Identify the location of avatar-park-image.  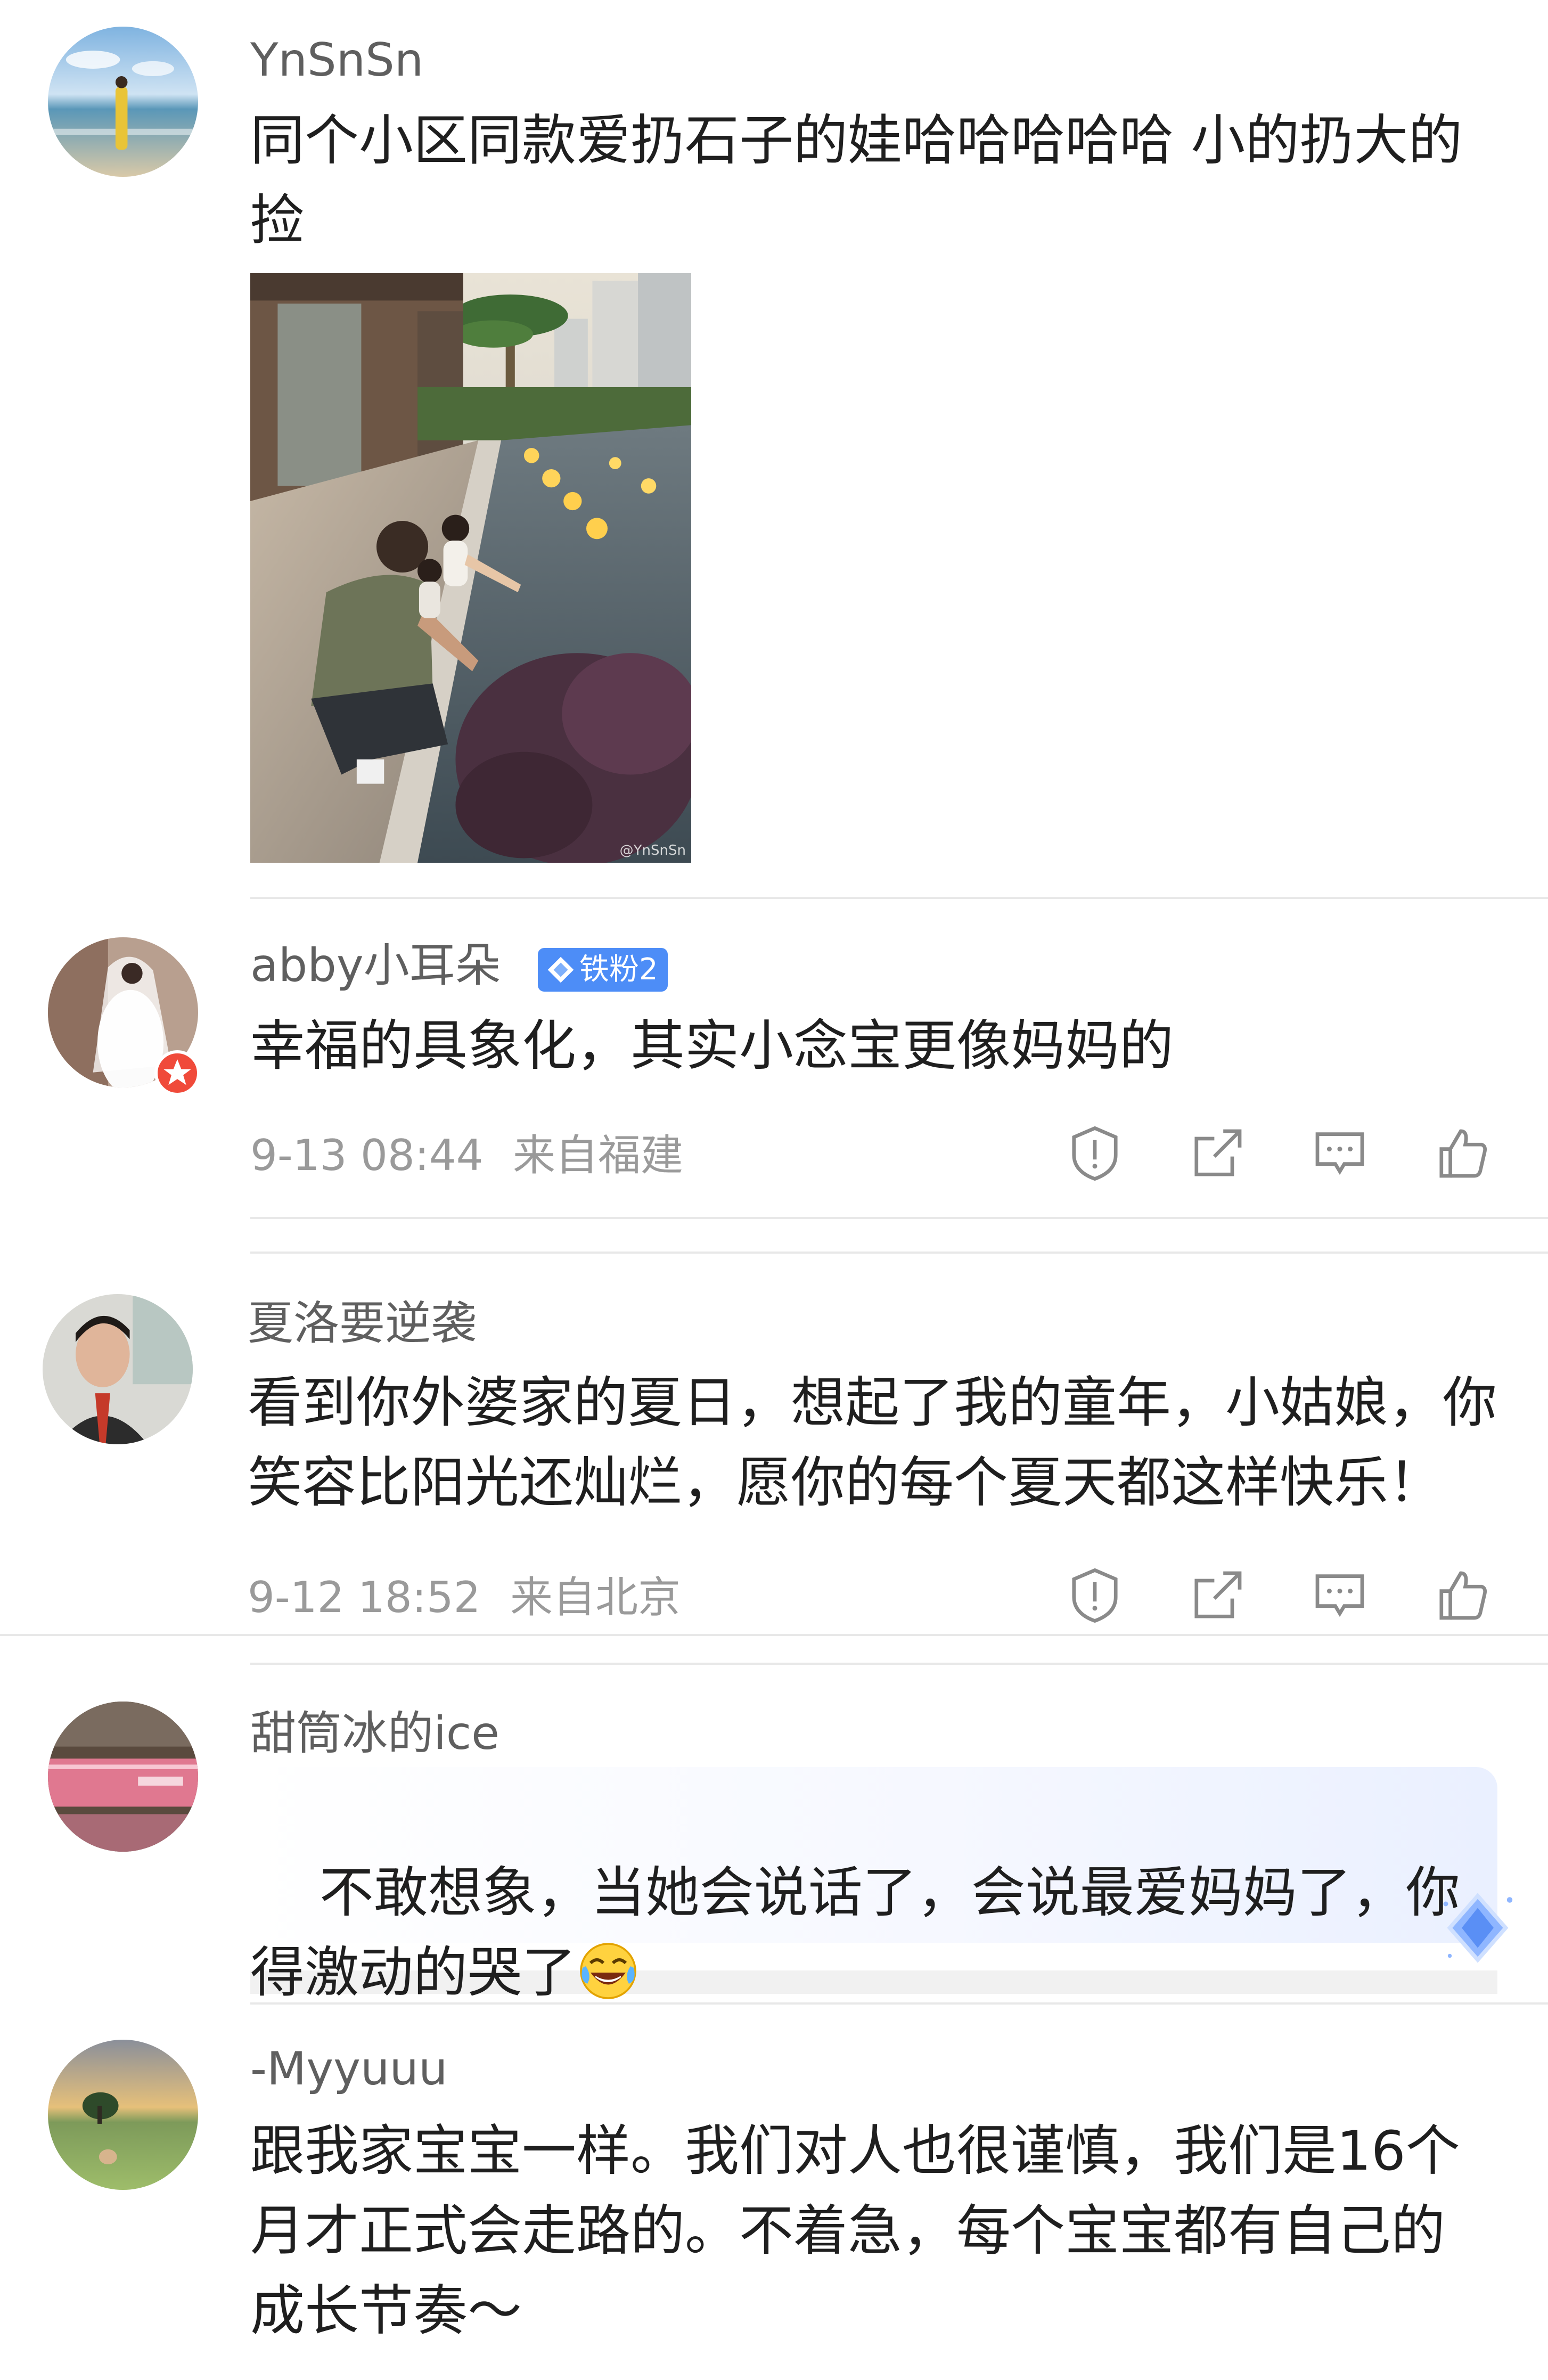
(123, 2115).